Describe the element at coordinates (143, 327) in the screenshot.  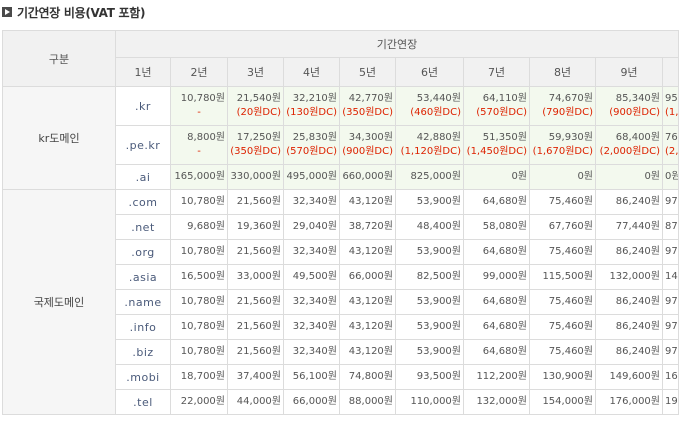
I see `domain-label: .info` at that location.